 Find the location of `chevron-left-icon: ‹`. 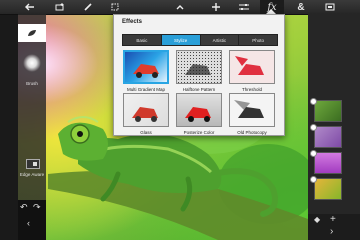

chevron-left-icon: ‹ is located at coordinates (28, 223).